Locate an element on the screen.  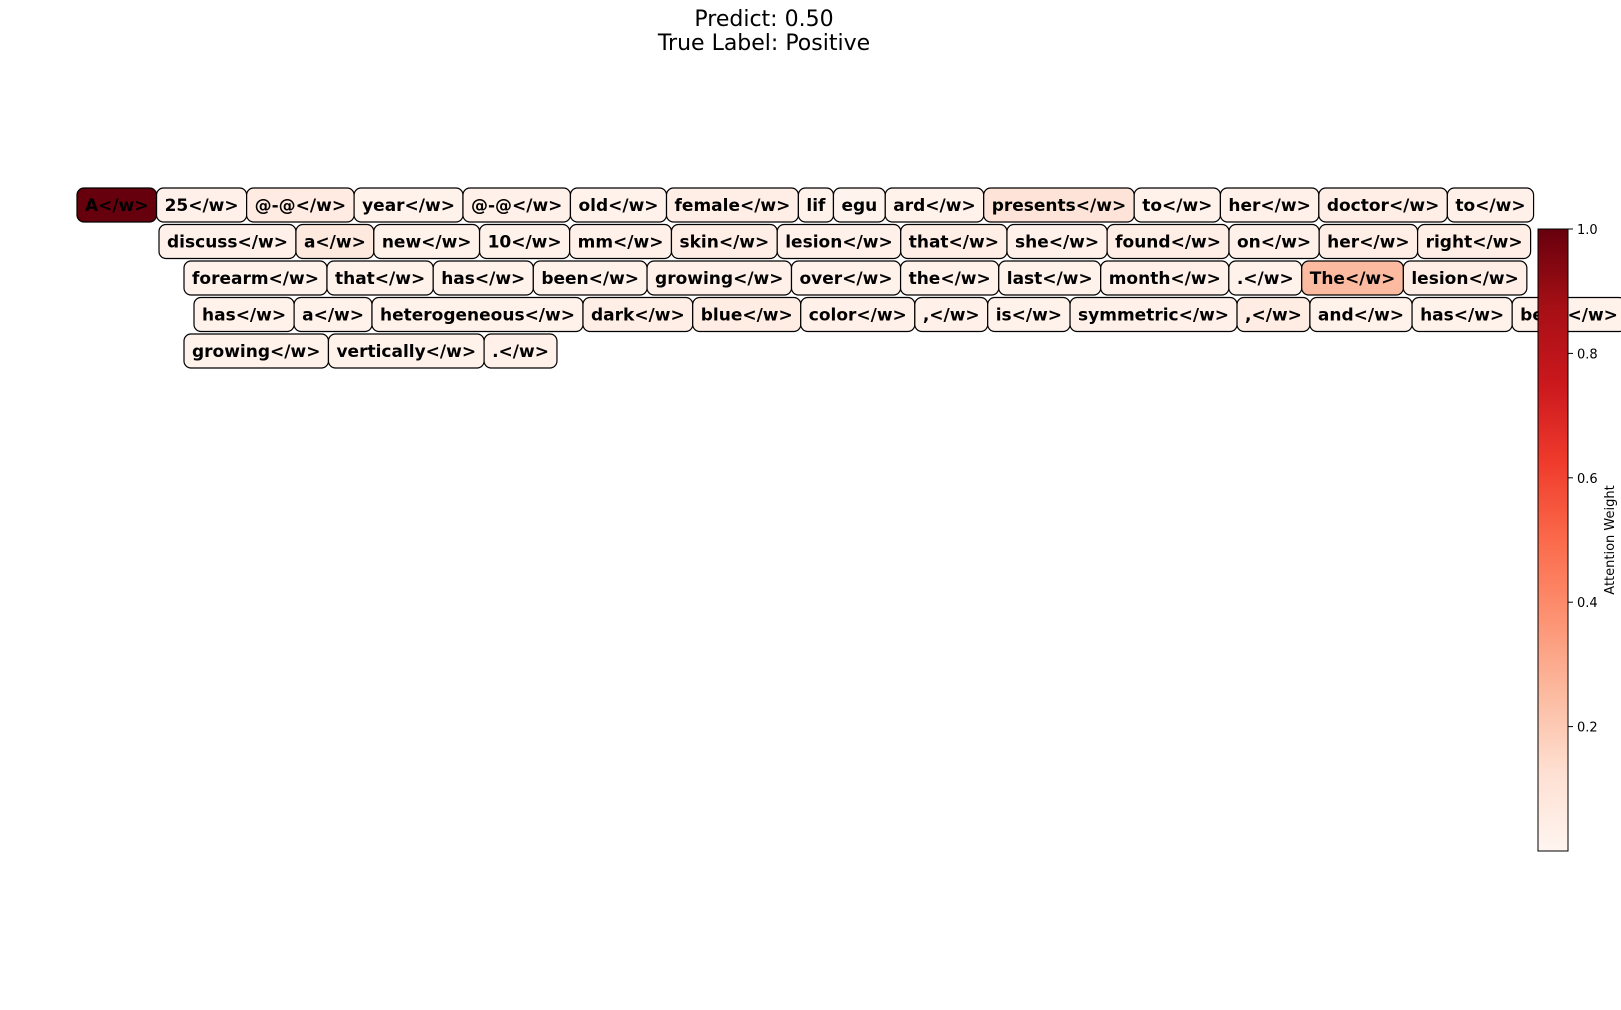
token: to</w> is located at coordinates (1177, 205).